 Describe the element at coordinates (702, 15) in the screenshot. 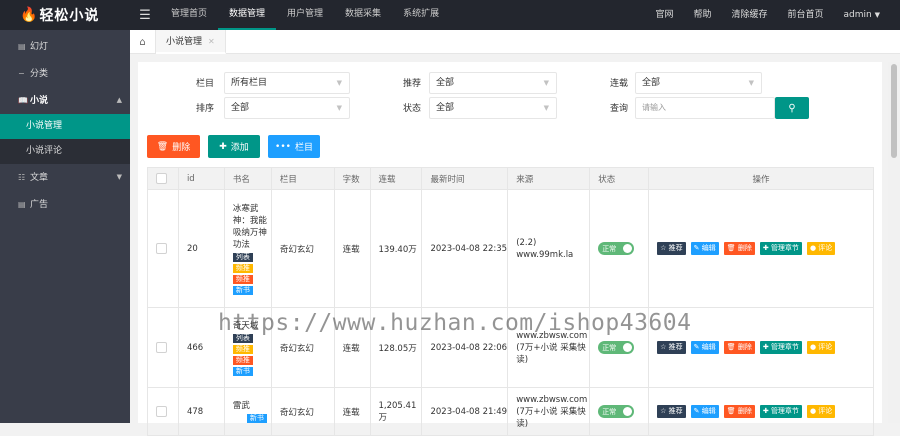

I see `help-link: 帮助` at that location.